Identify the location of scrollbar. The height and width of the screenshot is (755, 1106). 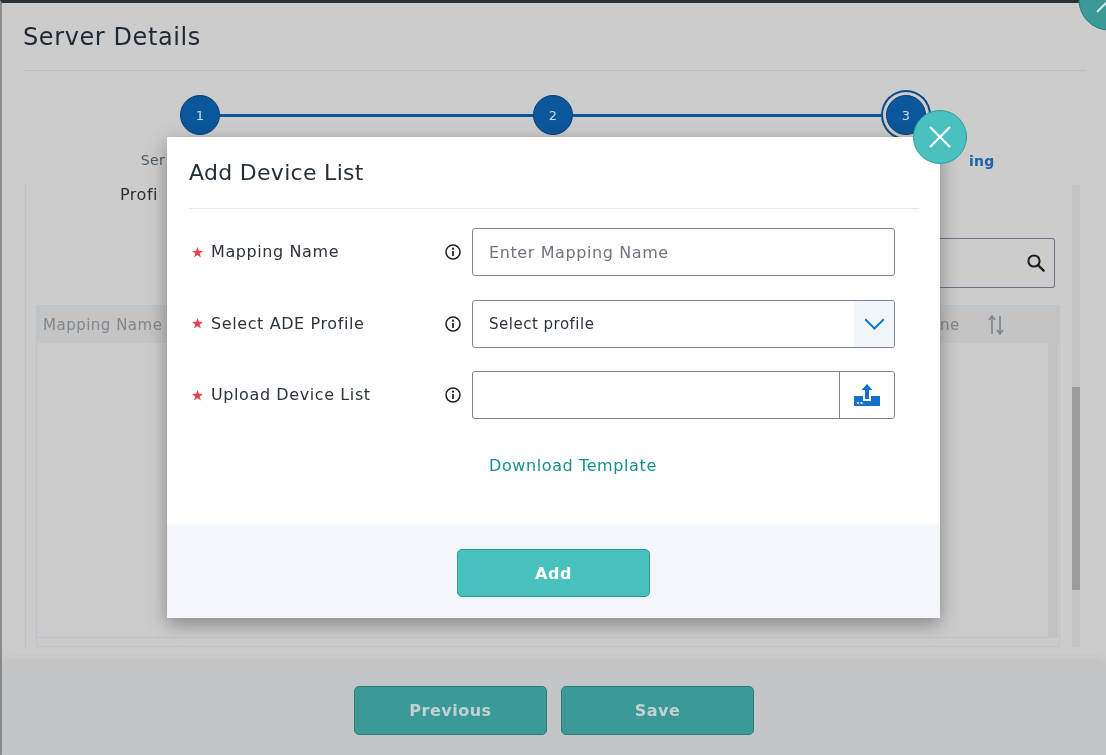
(1076, 416).